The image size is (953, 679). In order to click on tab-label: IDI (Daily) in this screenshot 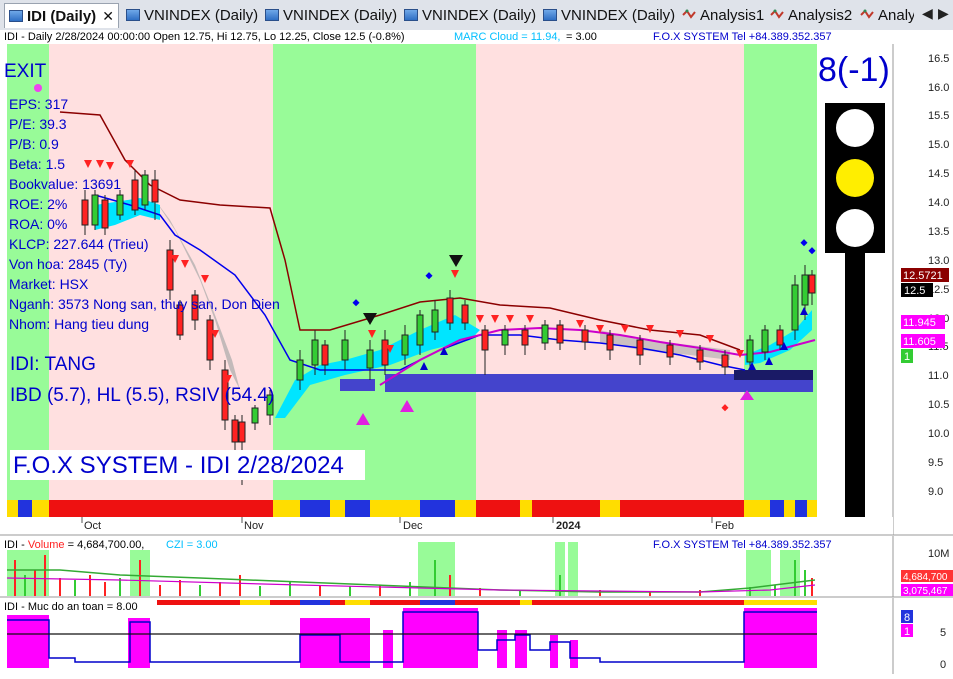, I will do `click(62, 16)`.